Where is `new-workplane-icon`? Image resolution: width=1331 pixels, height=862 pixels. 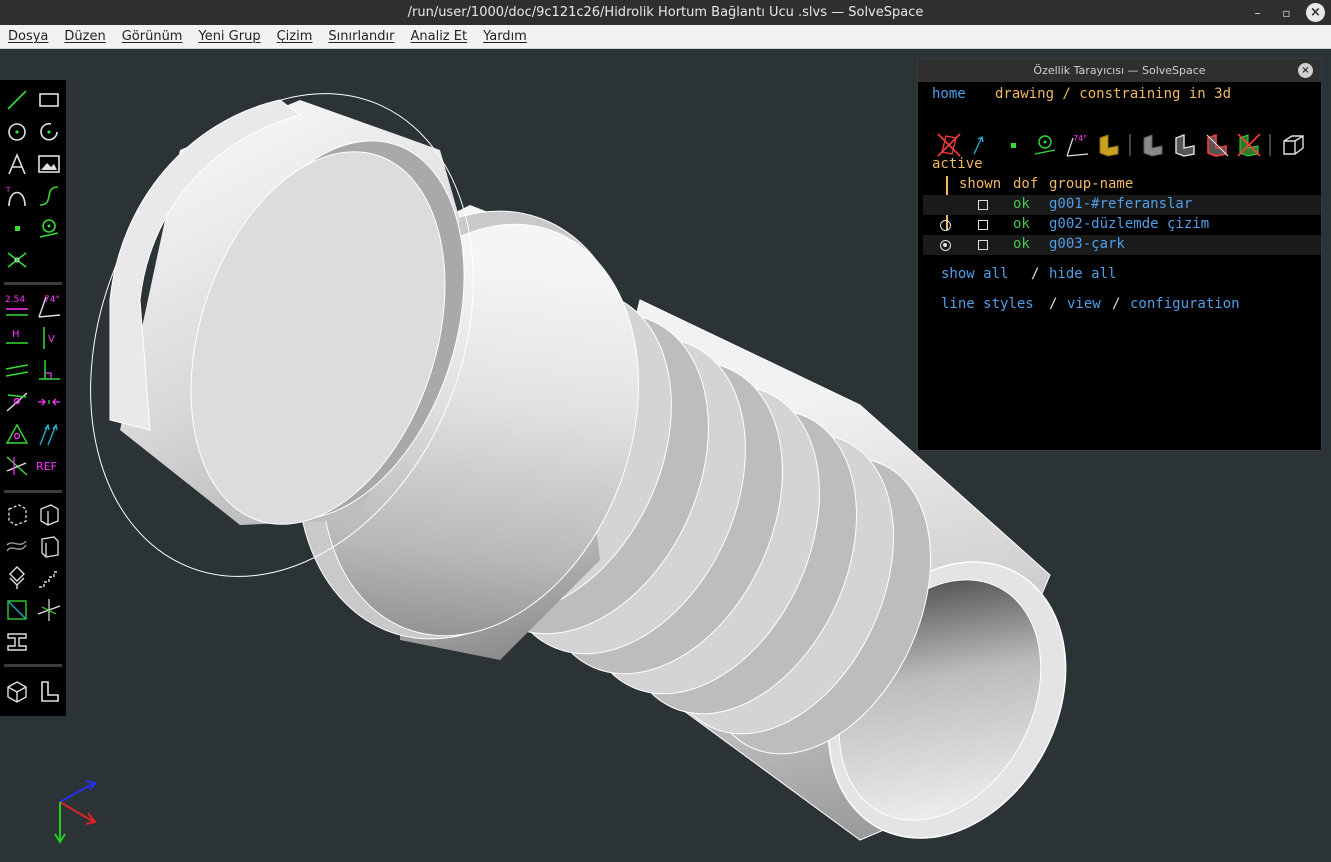 new-workplane-icon is located at coordinates (17, 610).